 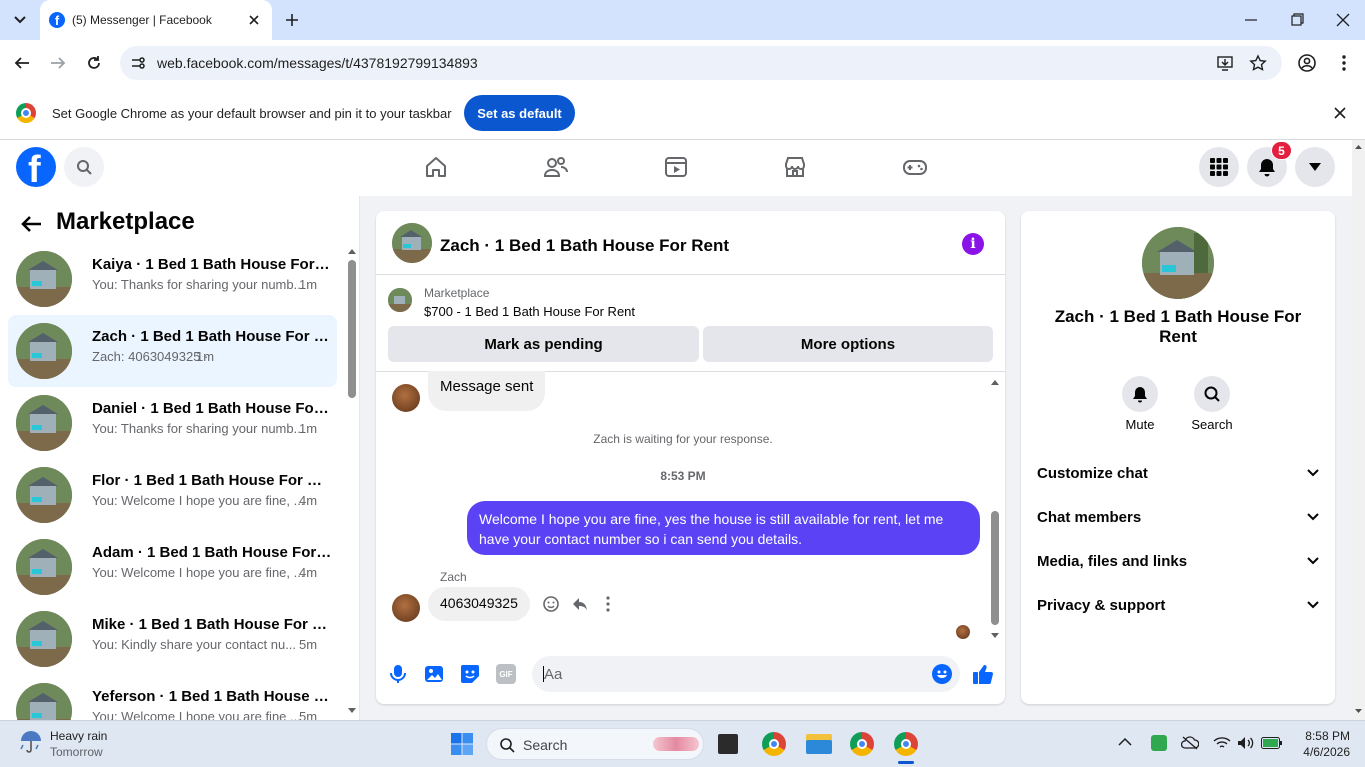 I want to click on listing-thumbnail-small, so click(x=400, y=300).